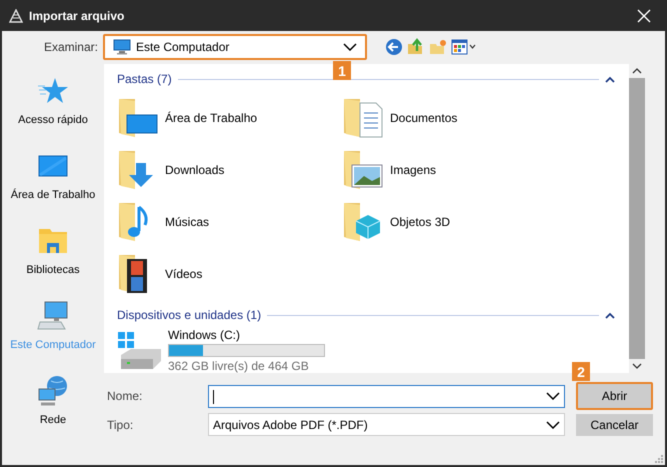 Image resolution: width=667 pixels, height=467 pixels. What do you see at coordinates (454, 170) in the screenshot?
I see `folder-item: Imagens` at bounding box center [454, 170].